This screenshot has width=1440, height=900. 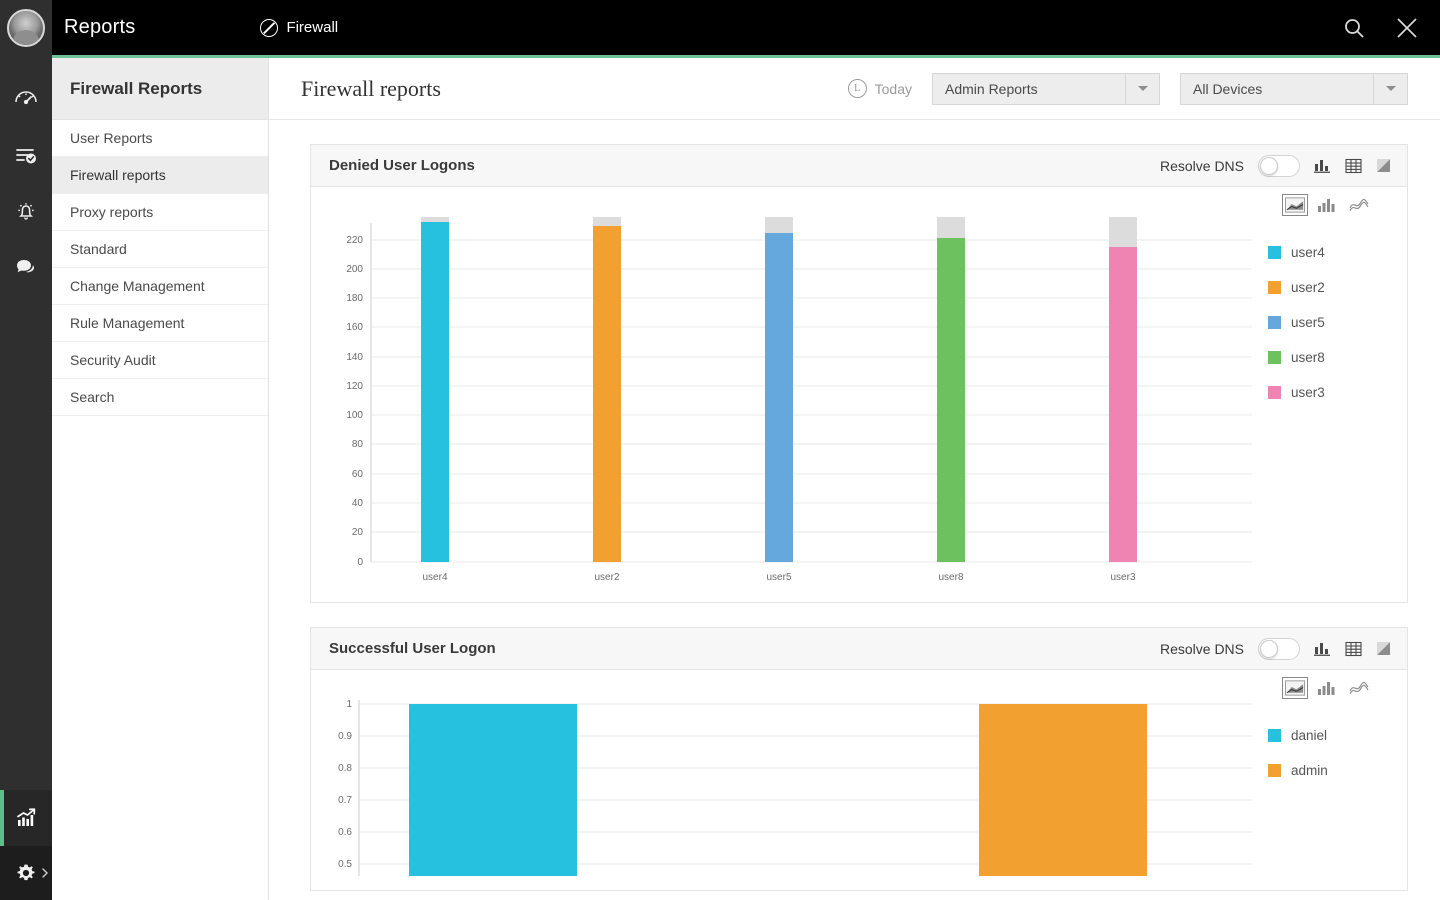 What do you see at coordinates (859, 166) in the screenshot?
I see `card-header: Denied User Logons Resolve DNS` at bounding box center [859, 166].